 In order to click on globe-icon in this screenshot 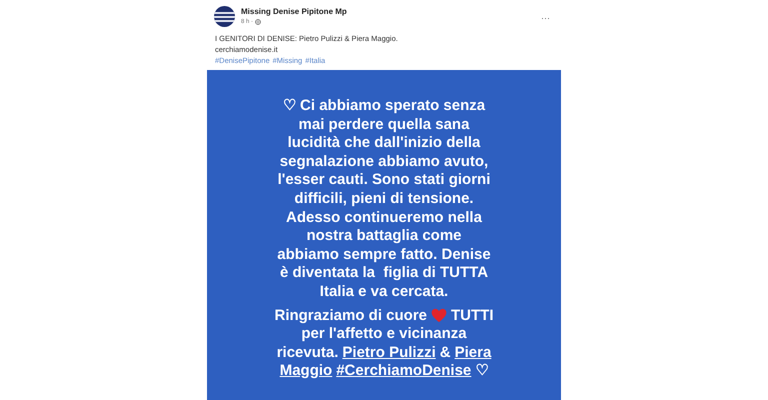, I will do `click(258, 22)`.